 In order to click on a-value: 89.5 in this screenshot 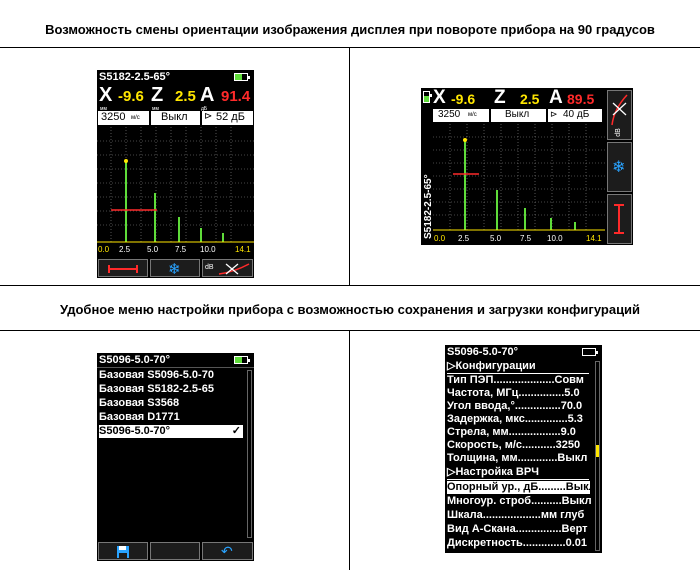, I will do `click(581, 99)`.